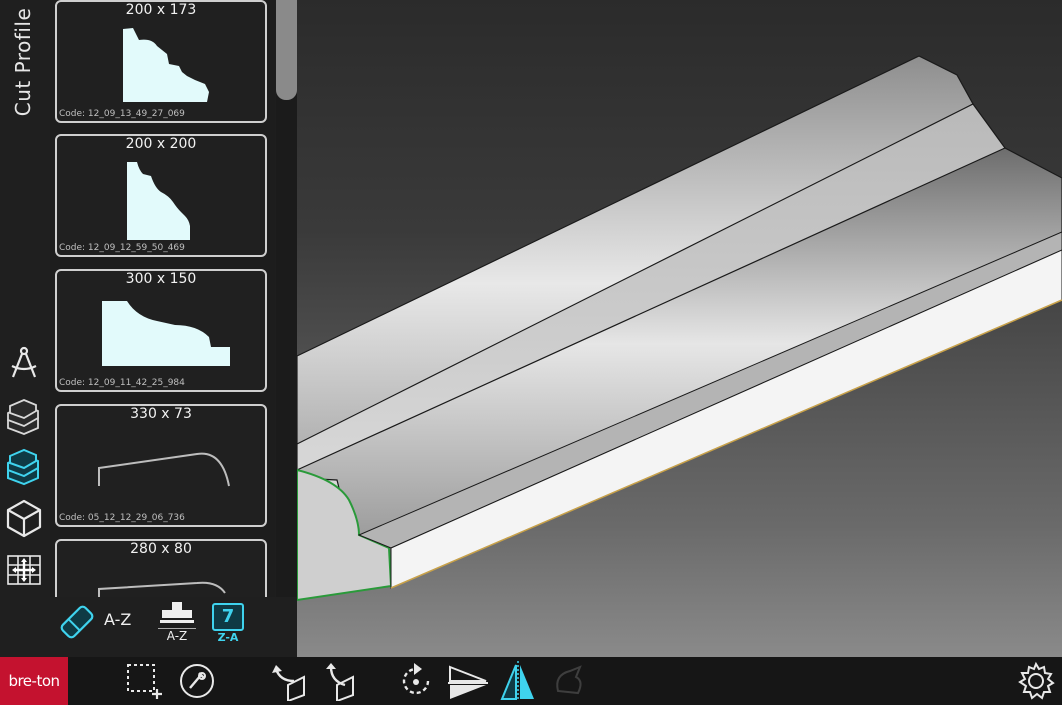 This screenshot has height=705, width=1062. I want to click on profile-library-icon, so click(24, 466).